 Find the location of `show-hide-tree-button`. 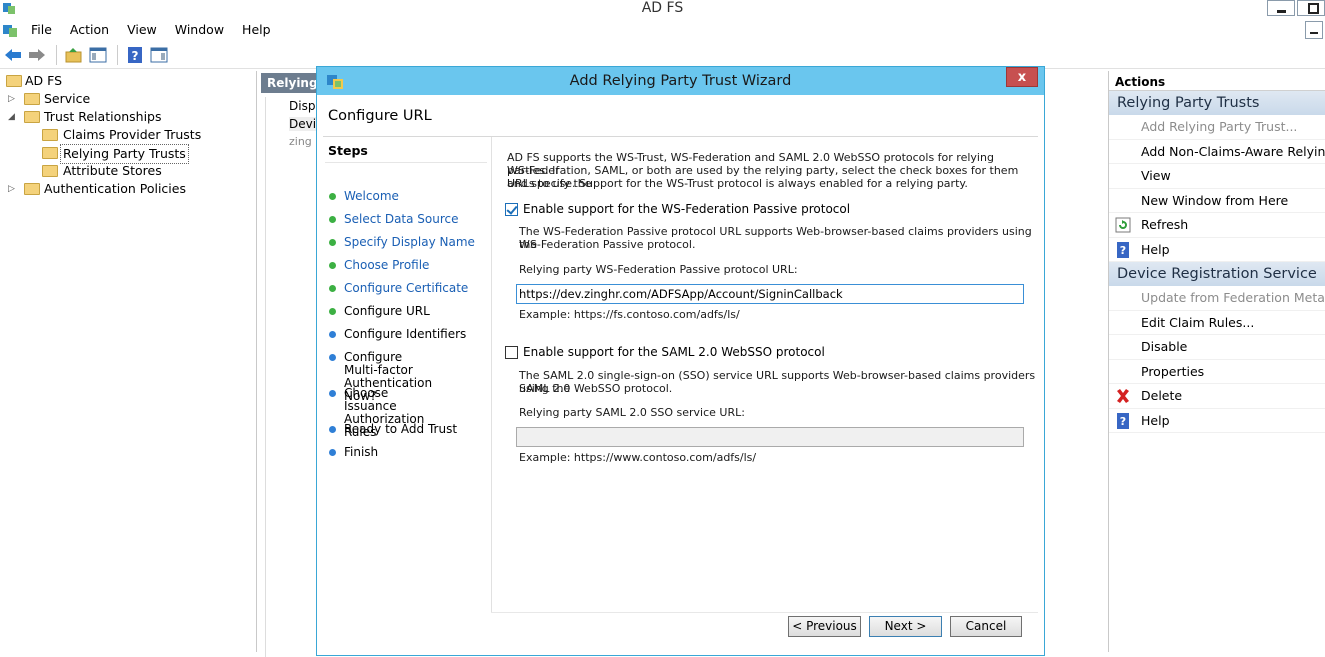

show-hide-tree-button is located at coordinates (98, 55).